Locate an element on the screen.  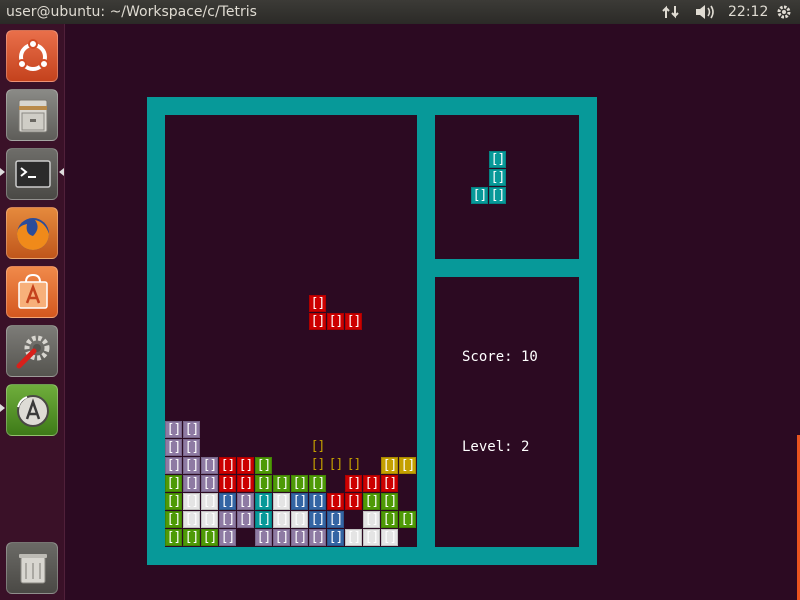
board-wall-left is located at coordinates (156, 331).